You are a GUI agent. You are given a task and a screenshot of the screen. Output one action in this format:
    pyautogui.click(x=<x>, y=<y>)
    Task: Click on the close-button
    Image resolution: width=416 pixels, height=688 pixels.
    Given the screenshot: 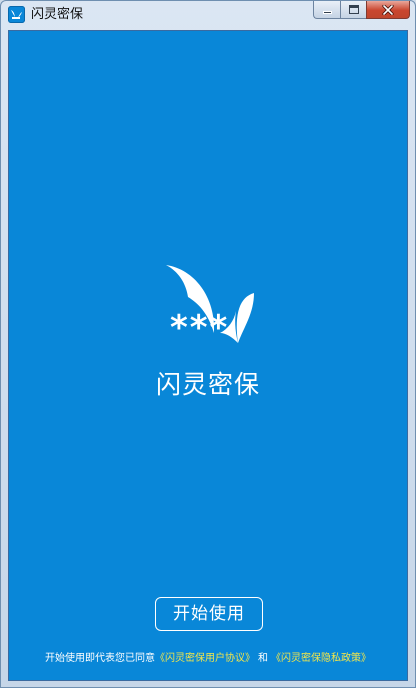 What is the action you would take?
    pyautogui.click(x=388, y=10)
    